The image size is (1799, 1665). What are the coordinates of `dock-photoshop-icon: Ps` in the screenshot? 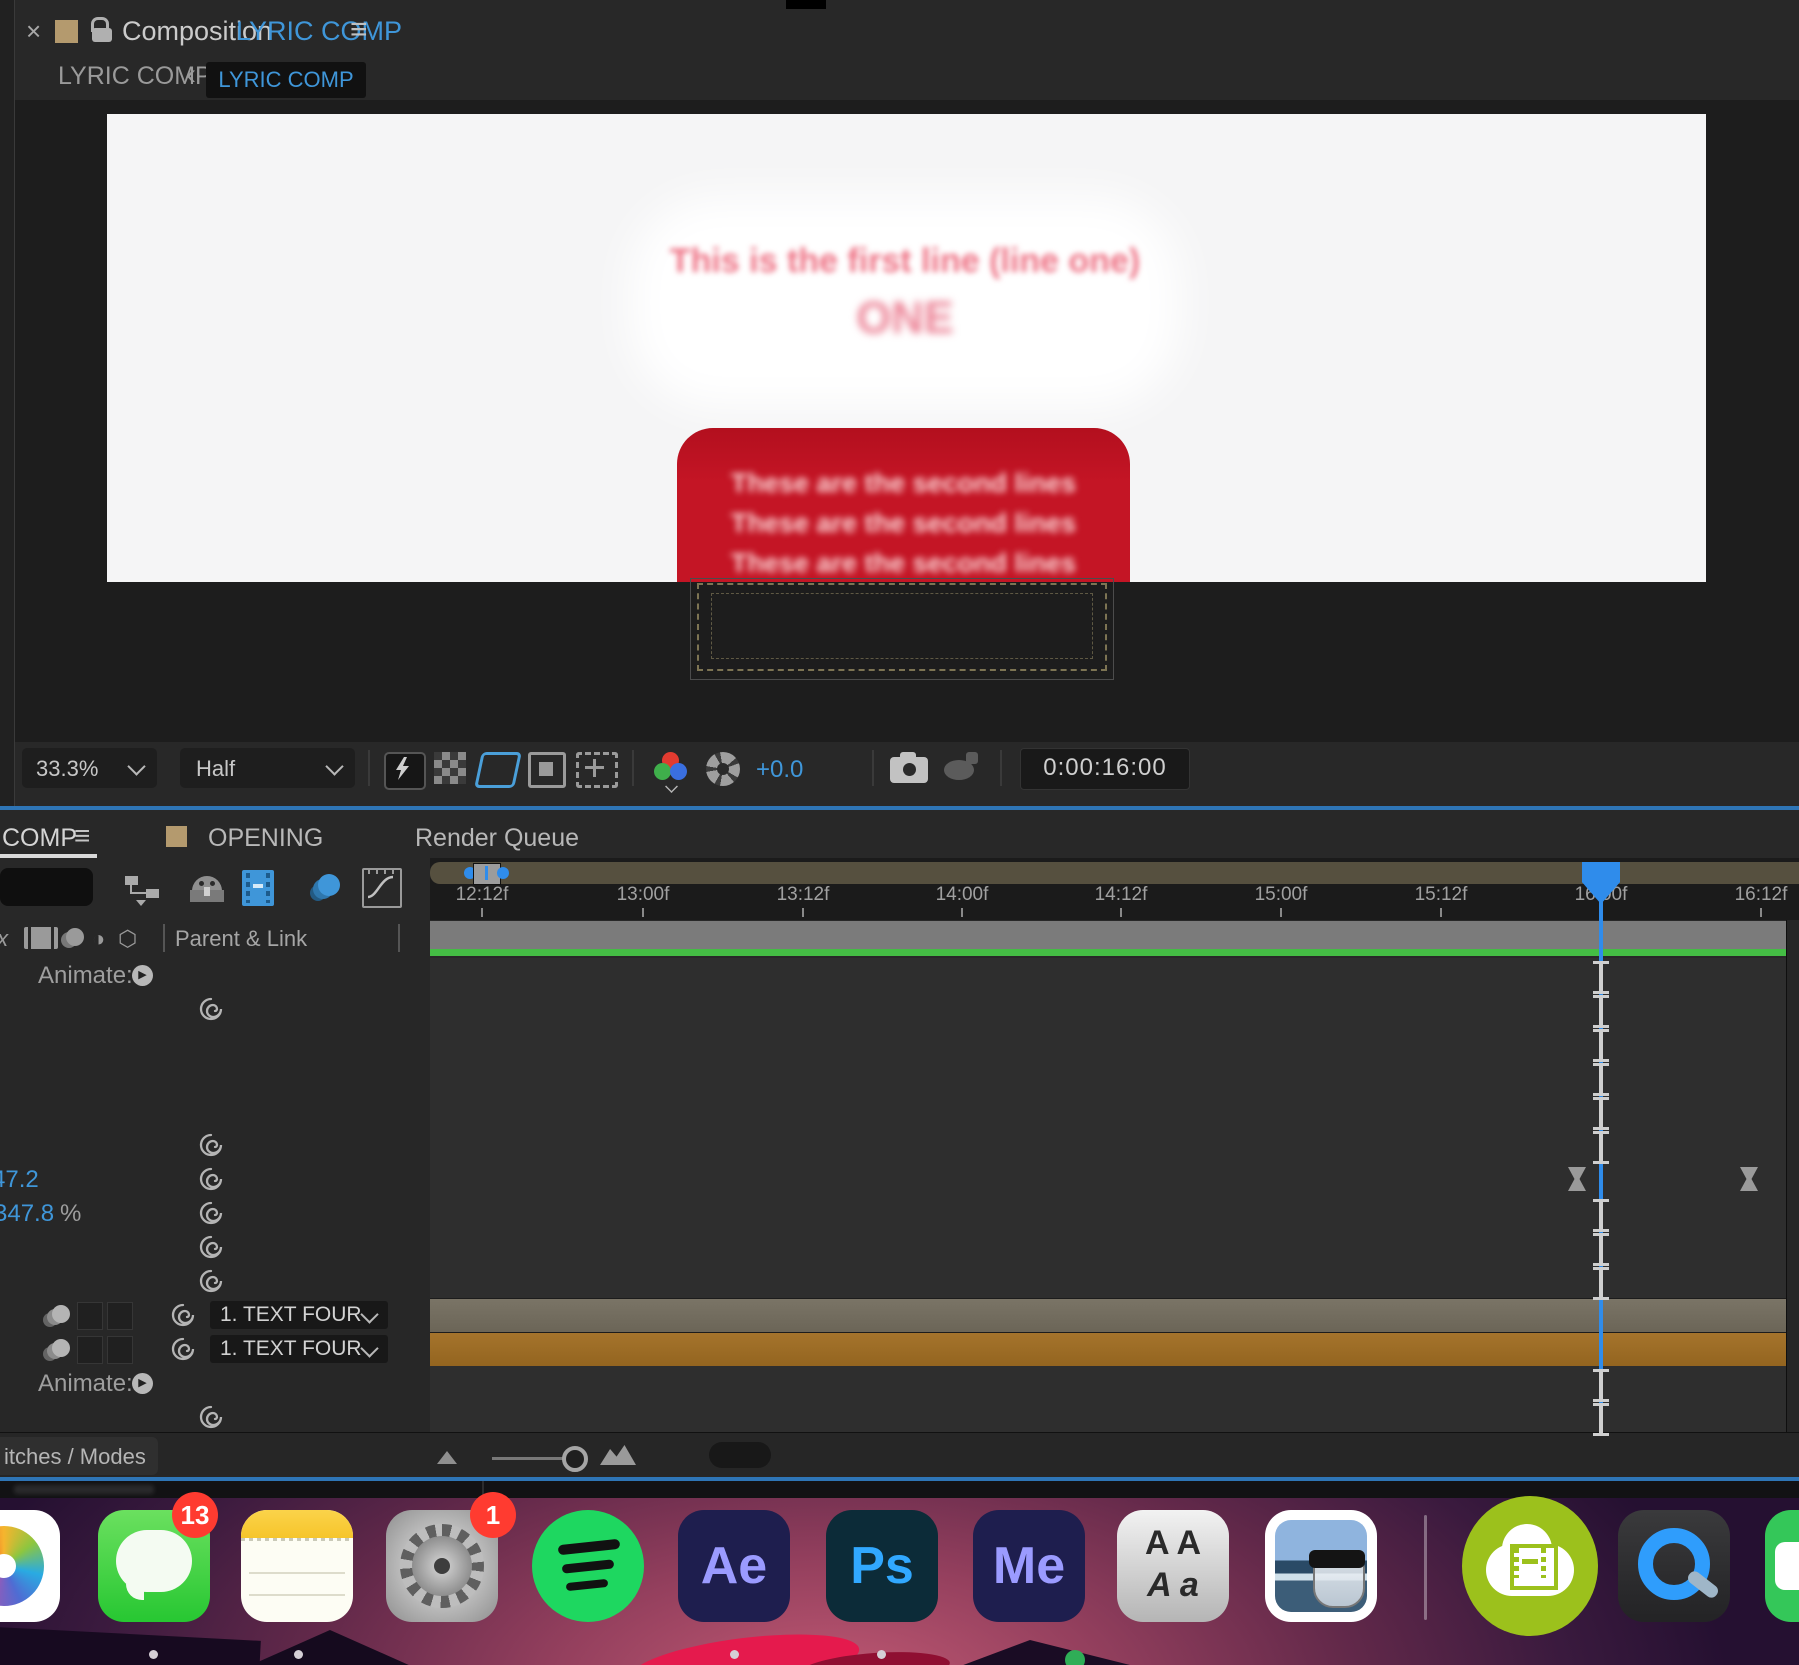 It's located at (882, 1566).